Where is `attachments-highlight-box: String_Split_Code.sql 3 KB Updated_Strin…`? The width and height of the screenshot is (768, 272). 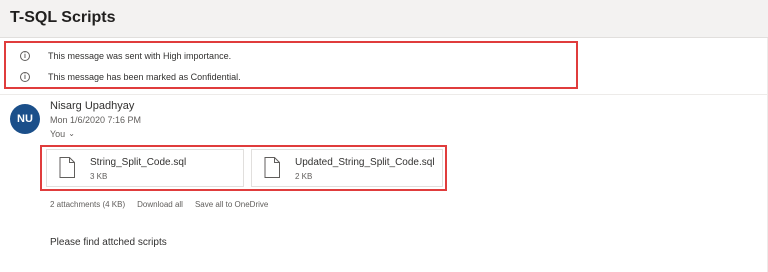
attachments-highlight-box: String_Split_Code.sql 3 KB Updated_Strin… is located at coordinates (243, 168).